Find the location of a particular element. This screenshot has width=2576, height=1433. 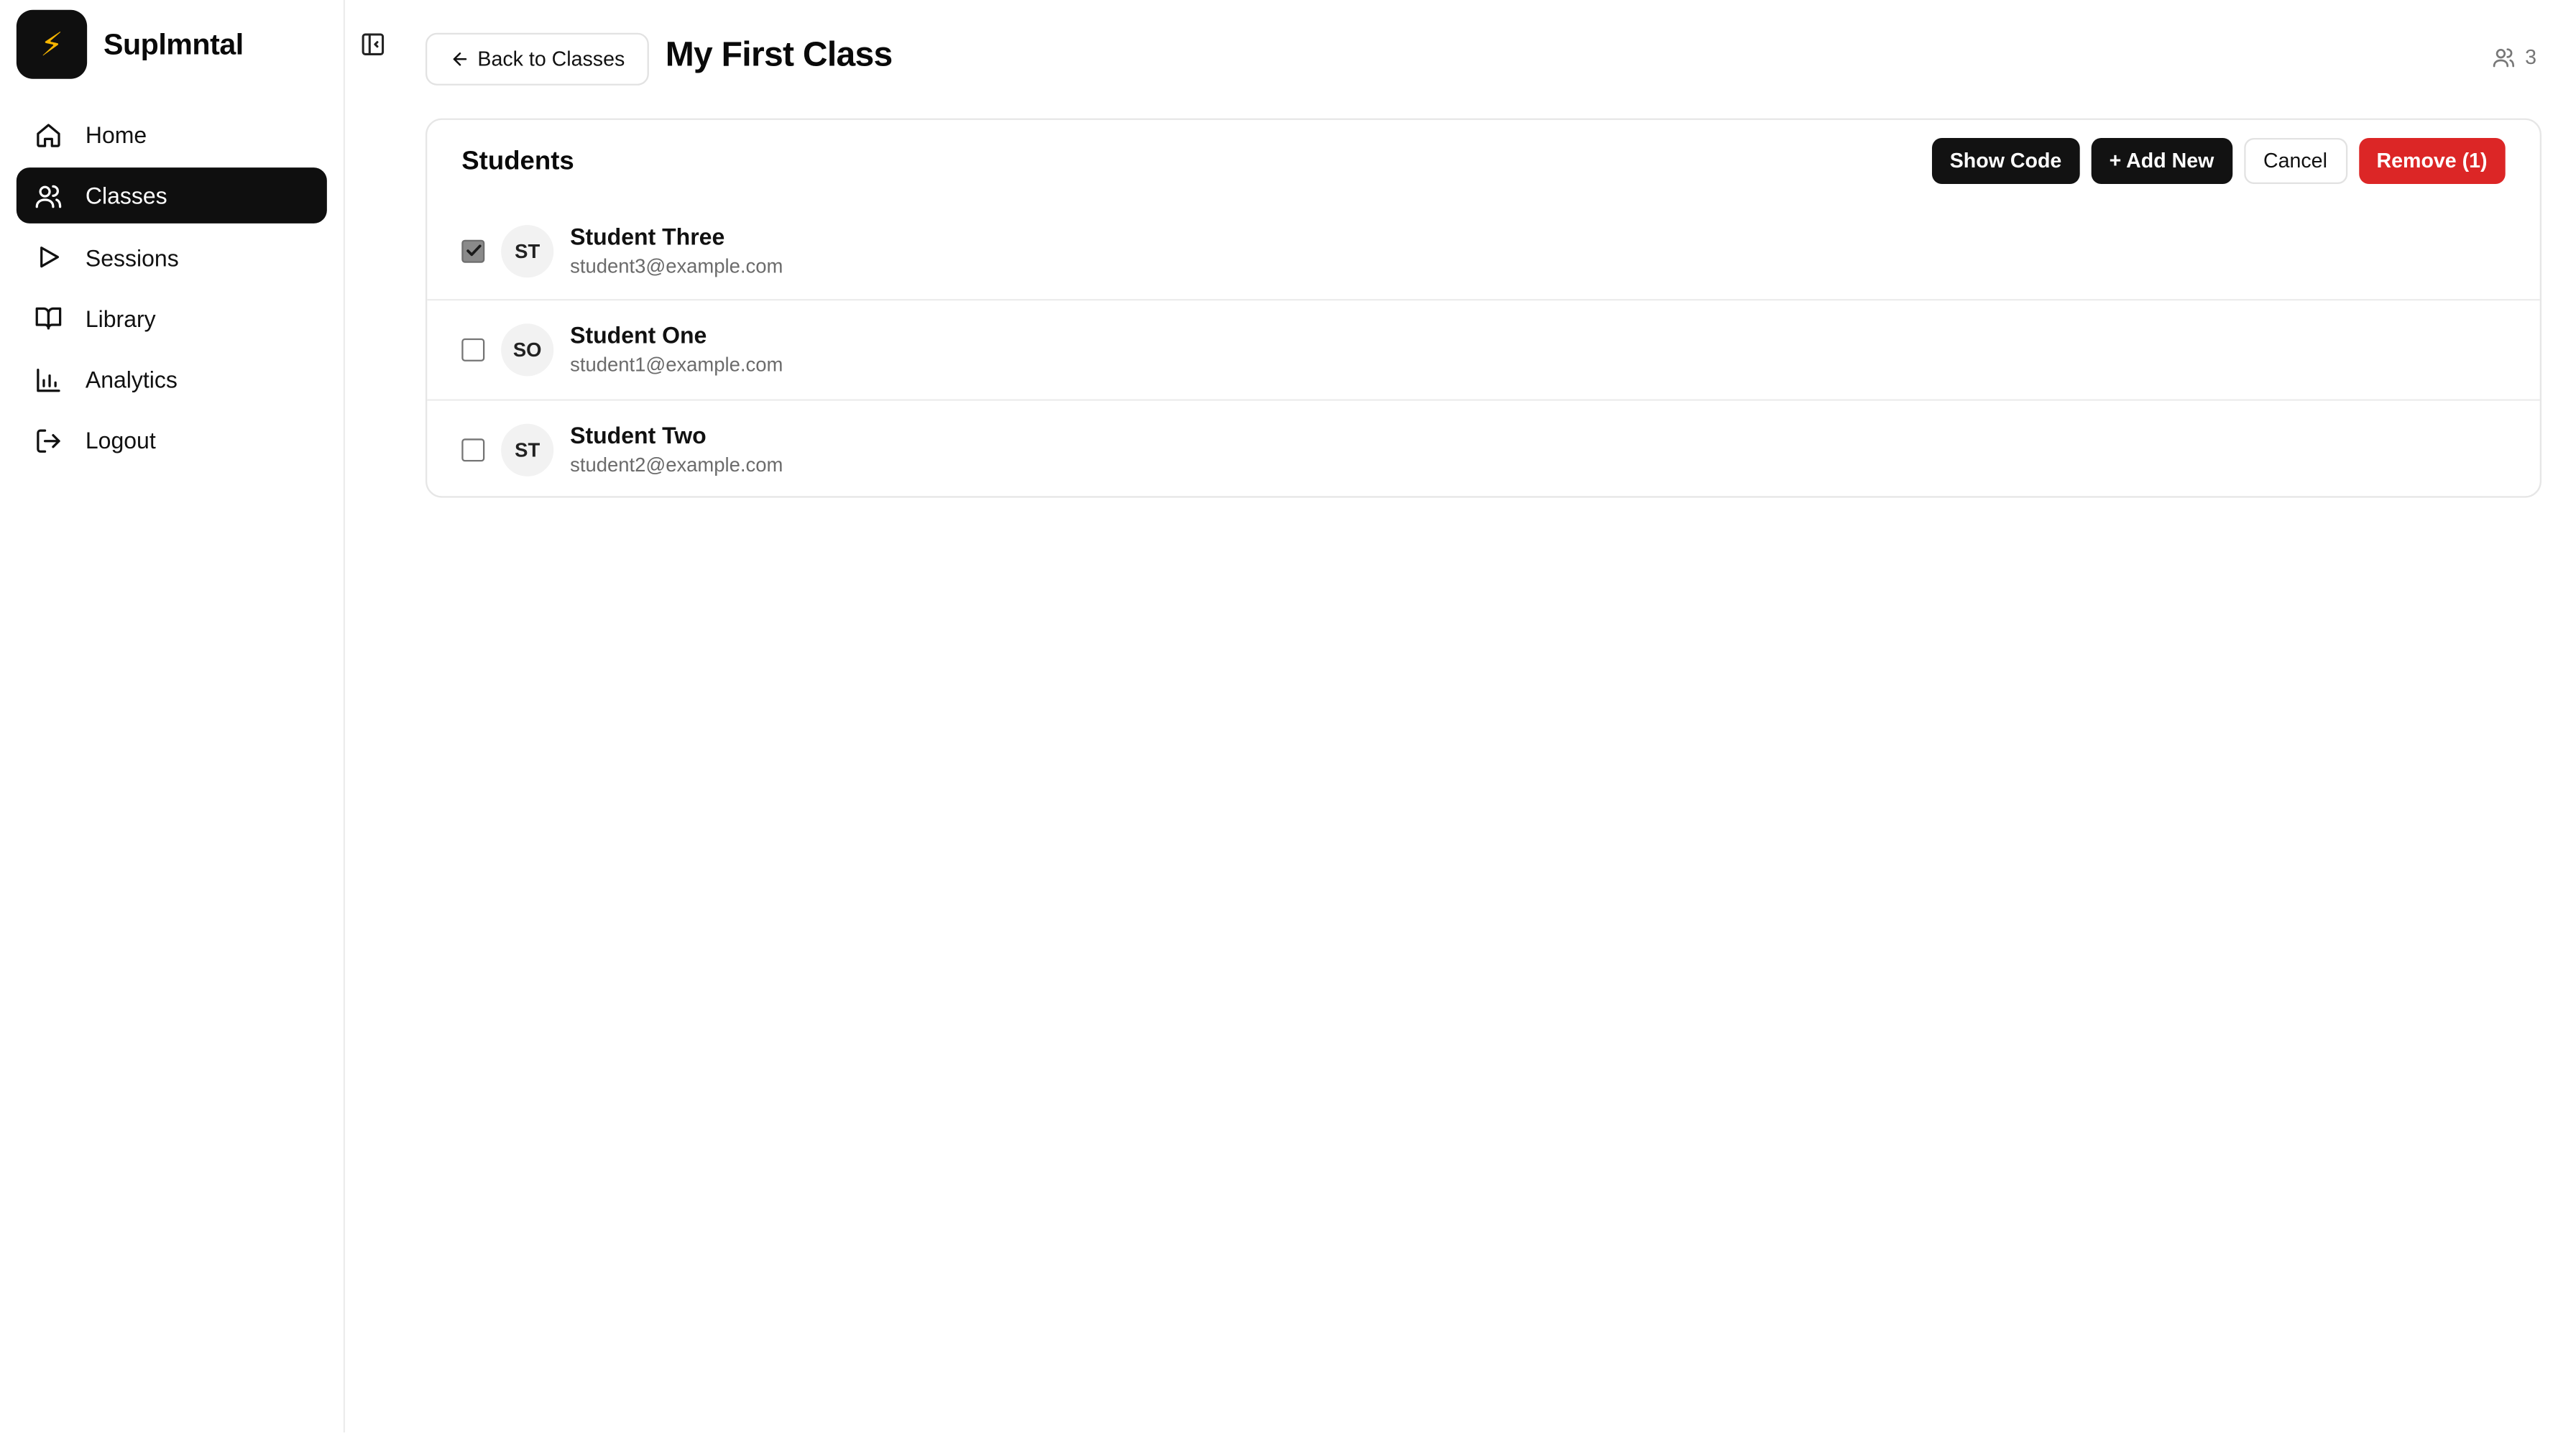

student-email: student1@example.com is located at coordinates (676, 365).